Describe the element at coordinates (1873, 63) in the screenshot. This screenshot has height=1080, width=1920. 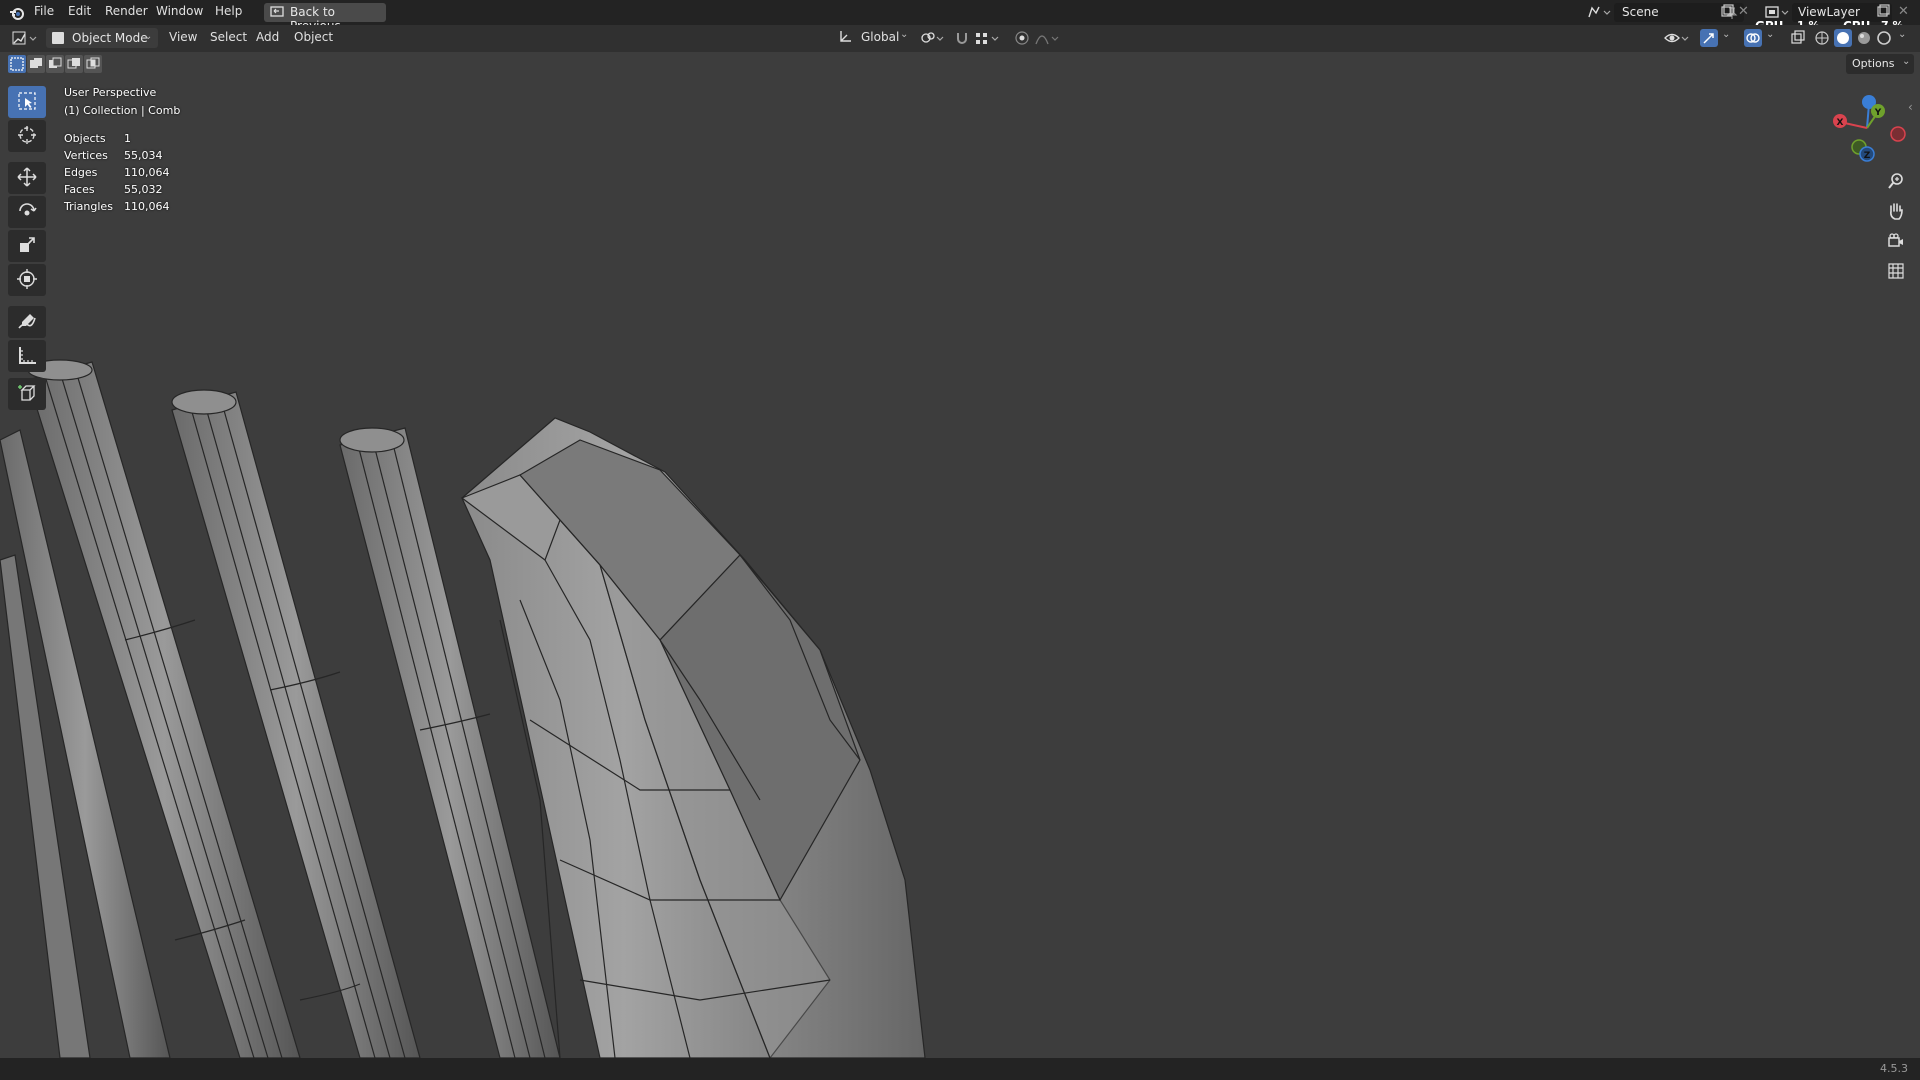
I see `options-label: Options` at that location.